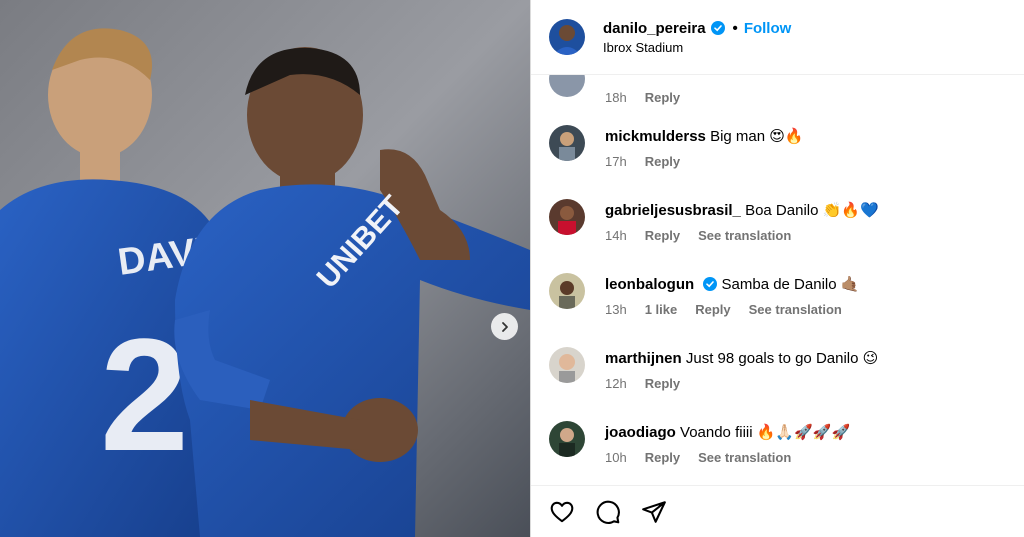  What do you see at coordinates (782, 358) in the screenshot?
I see `comment-text: Just 98 goals to go Danilo 😉` at bounding box center [782, 358].